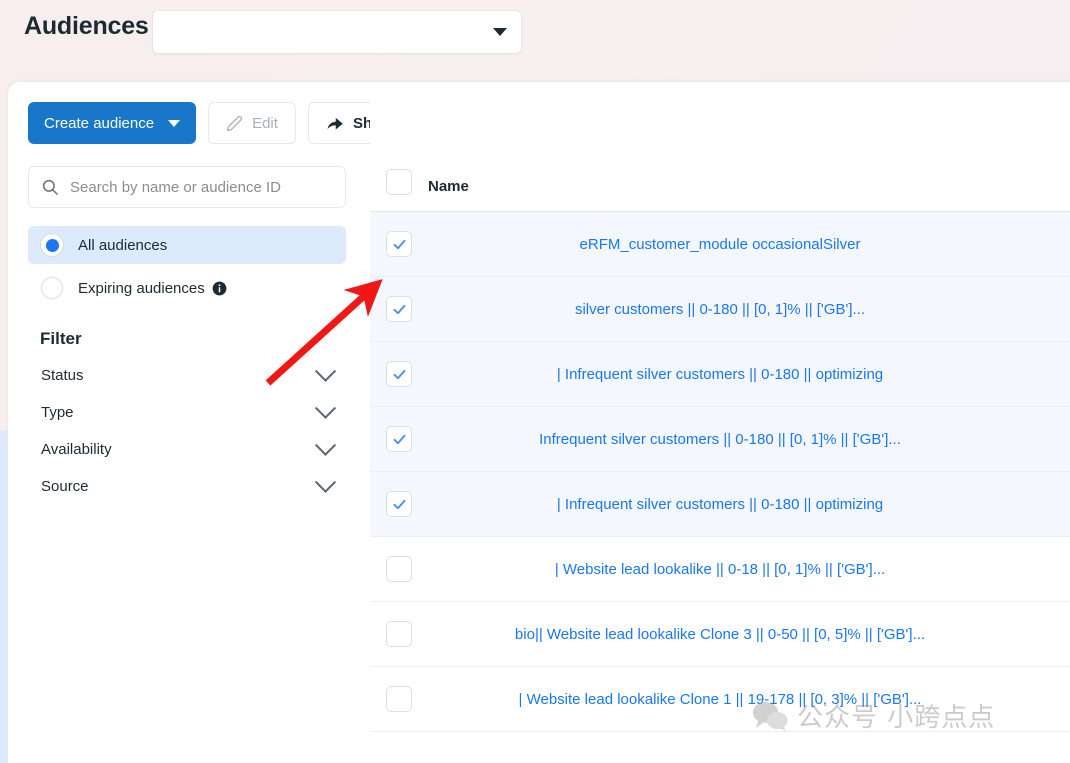 The image size is (1070, 763). I want to click on filter-label-availability: Availability, so click(76, 449).